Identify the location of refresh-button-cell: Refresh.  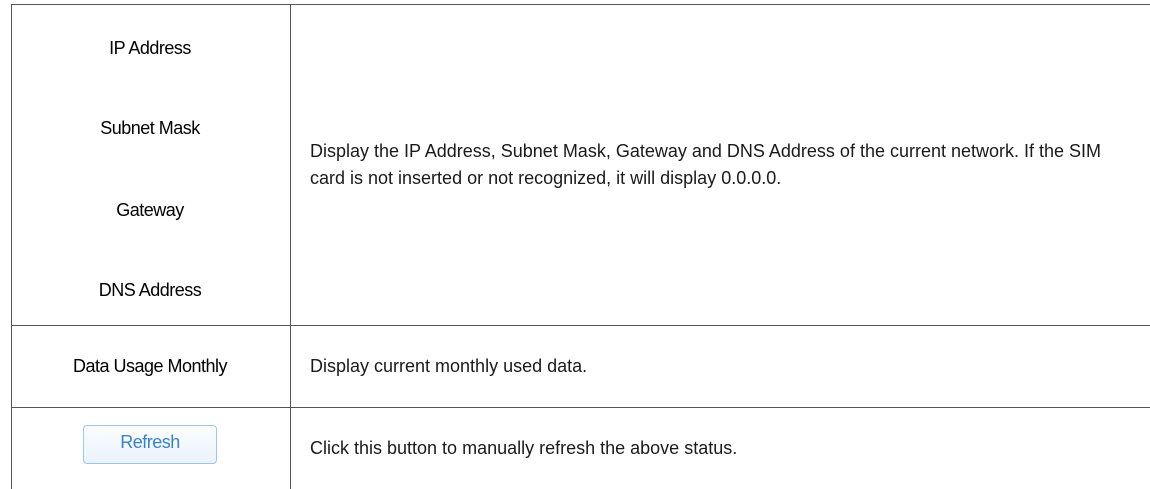
(150, 448).